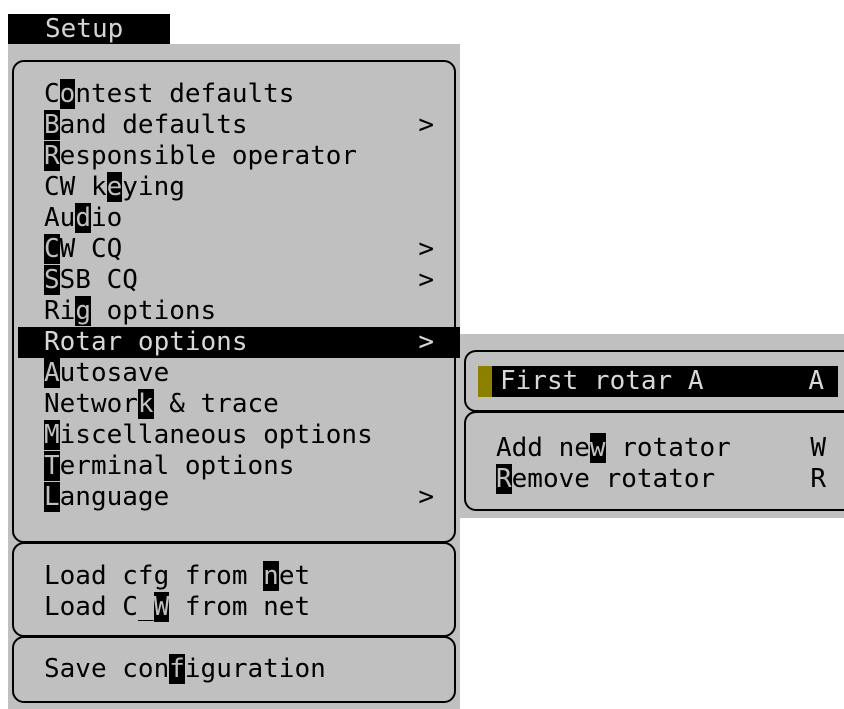  I want to click on menu-item-rotar-options: Rotar options >, so click(239, 342).